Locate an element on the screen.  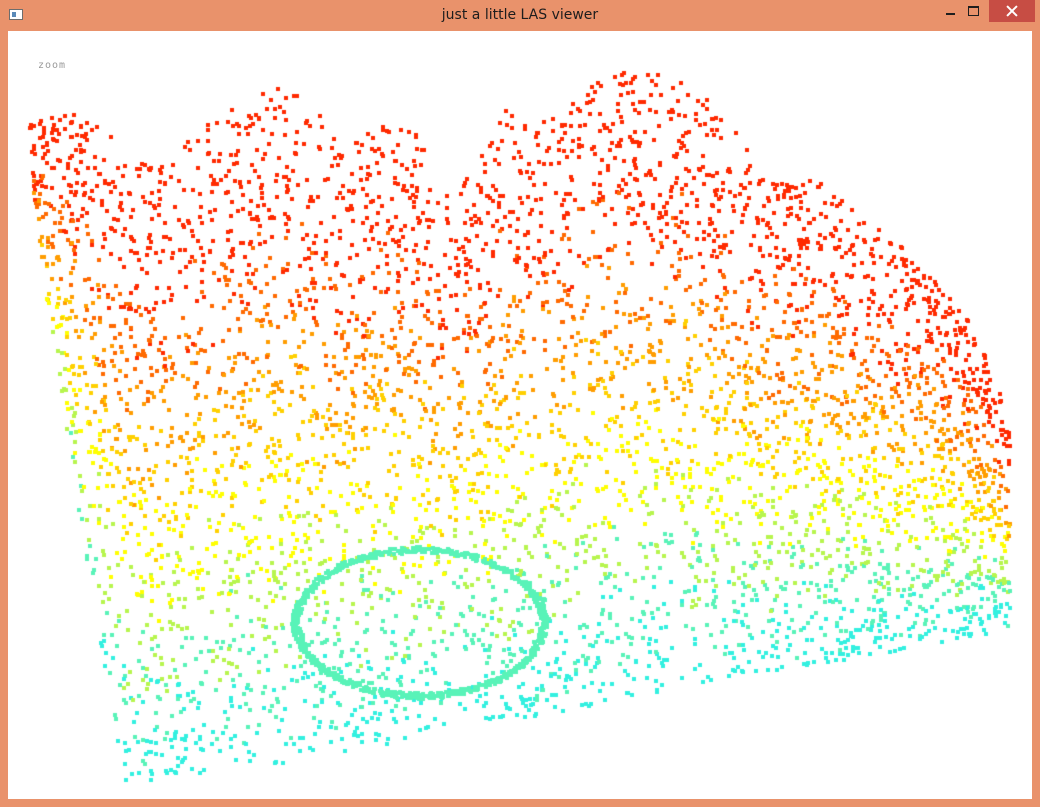
zoom-label: zoom is located at coordinates (52, 65).